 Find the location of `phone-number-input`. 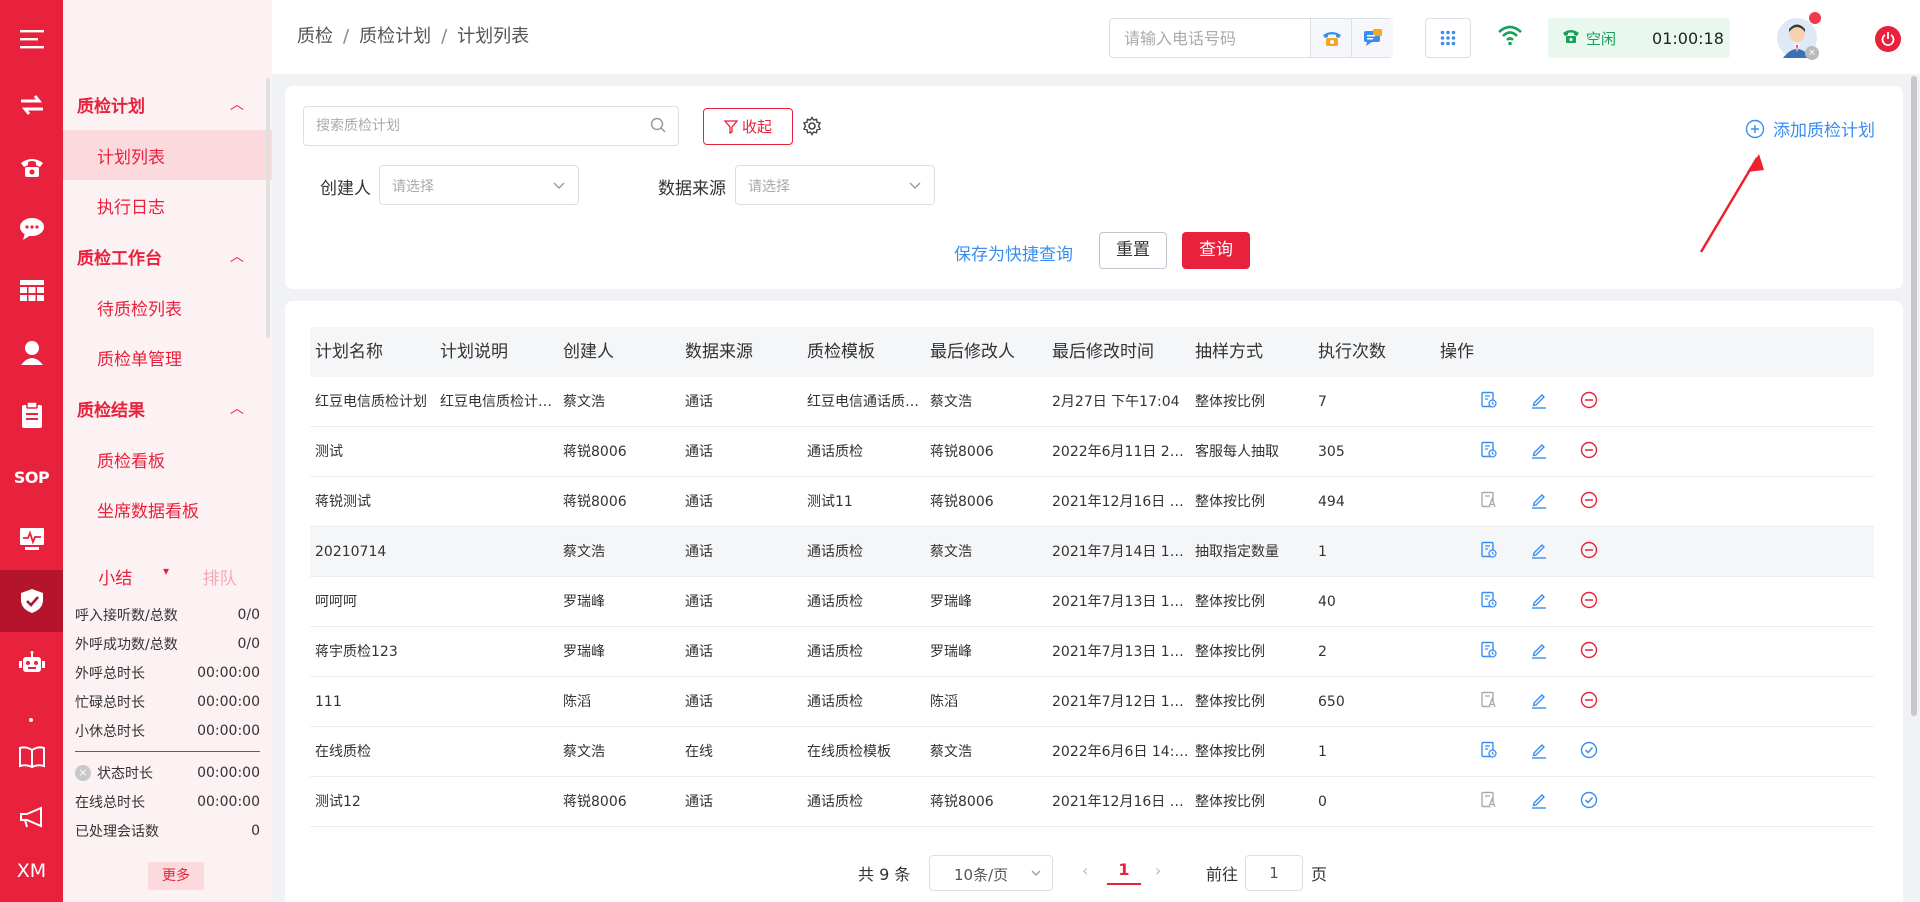

phone-number-input is located at coordinates (1210, 38).